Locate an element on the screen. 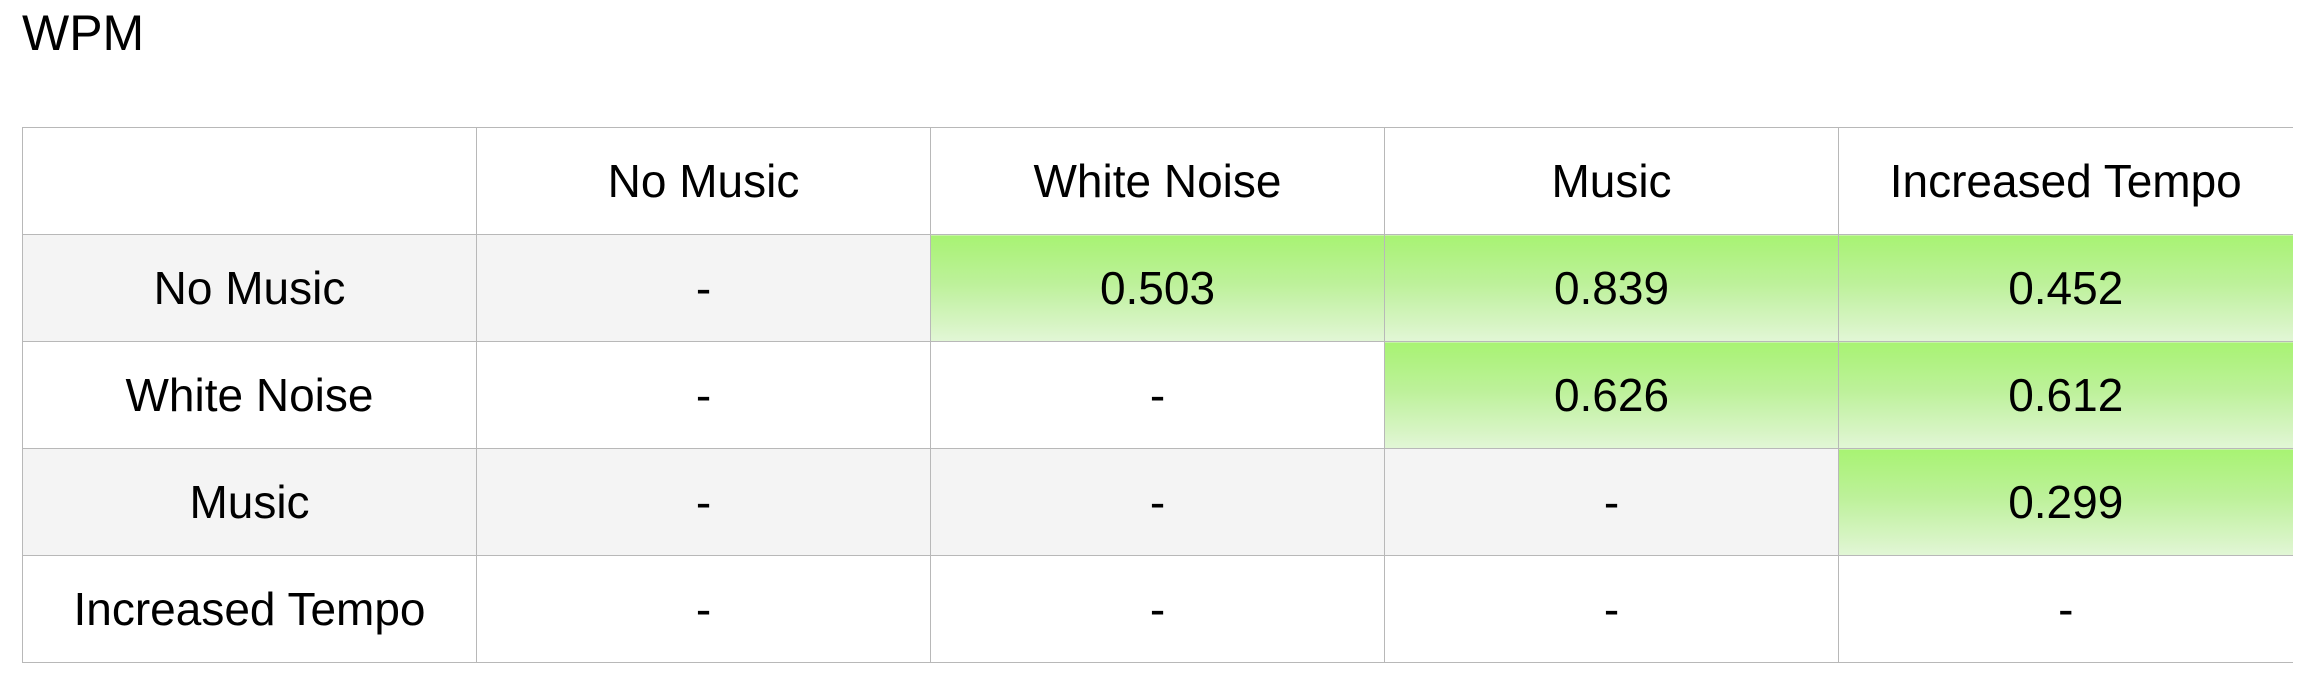  table-title: WPM is located at coordinates (83, 33).